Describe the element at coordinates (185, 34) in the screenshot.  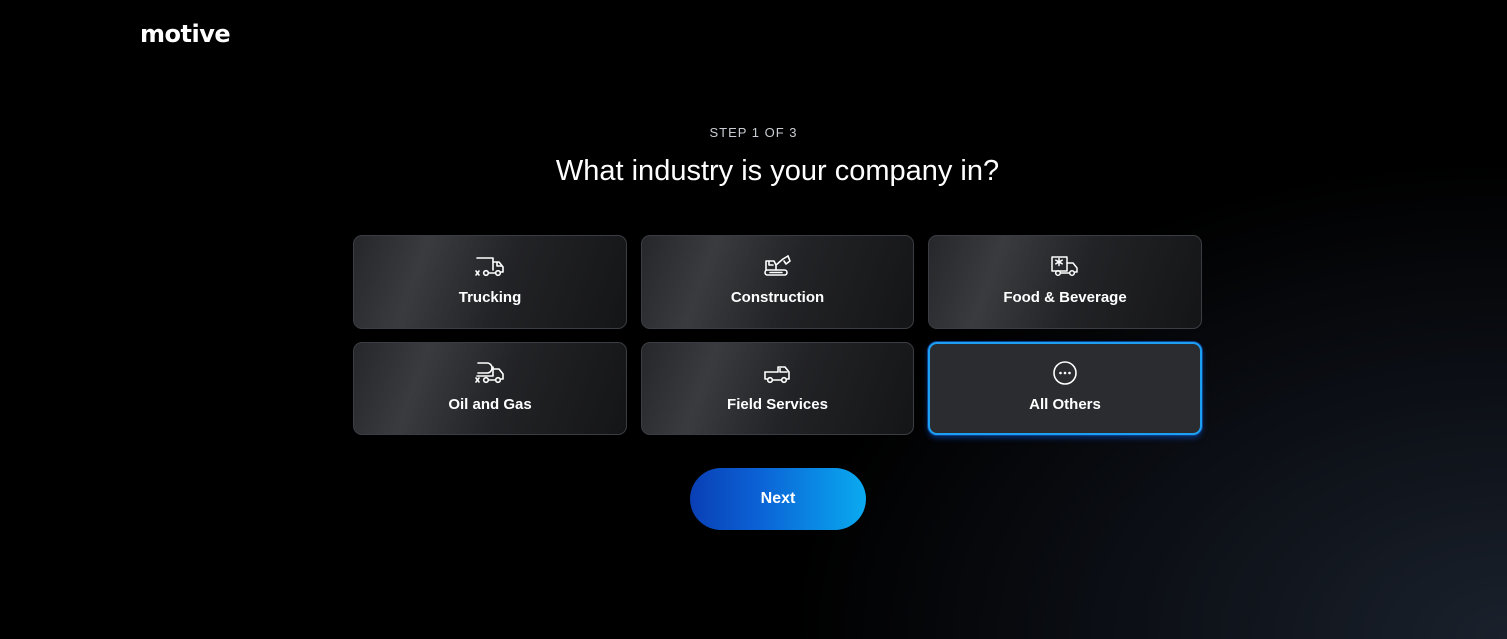
I see `motive-logo: motive` at that location.